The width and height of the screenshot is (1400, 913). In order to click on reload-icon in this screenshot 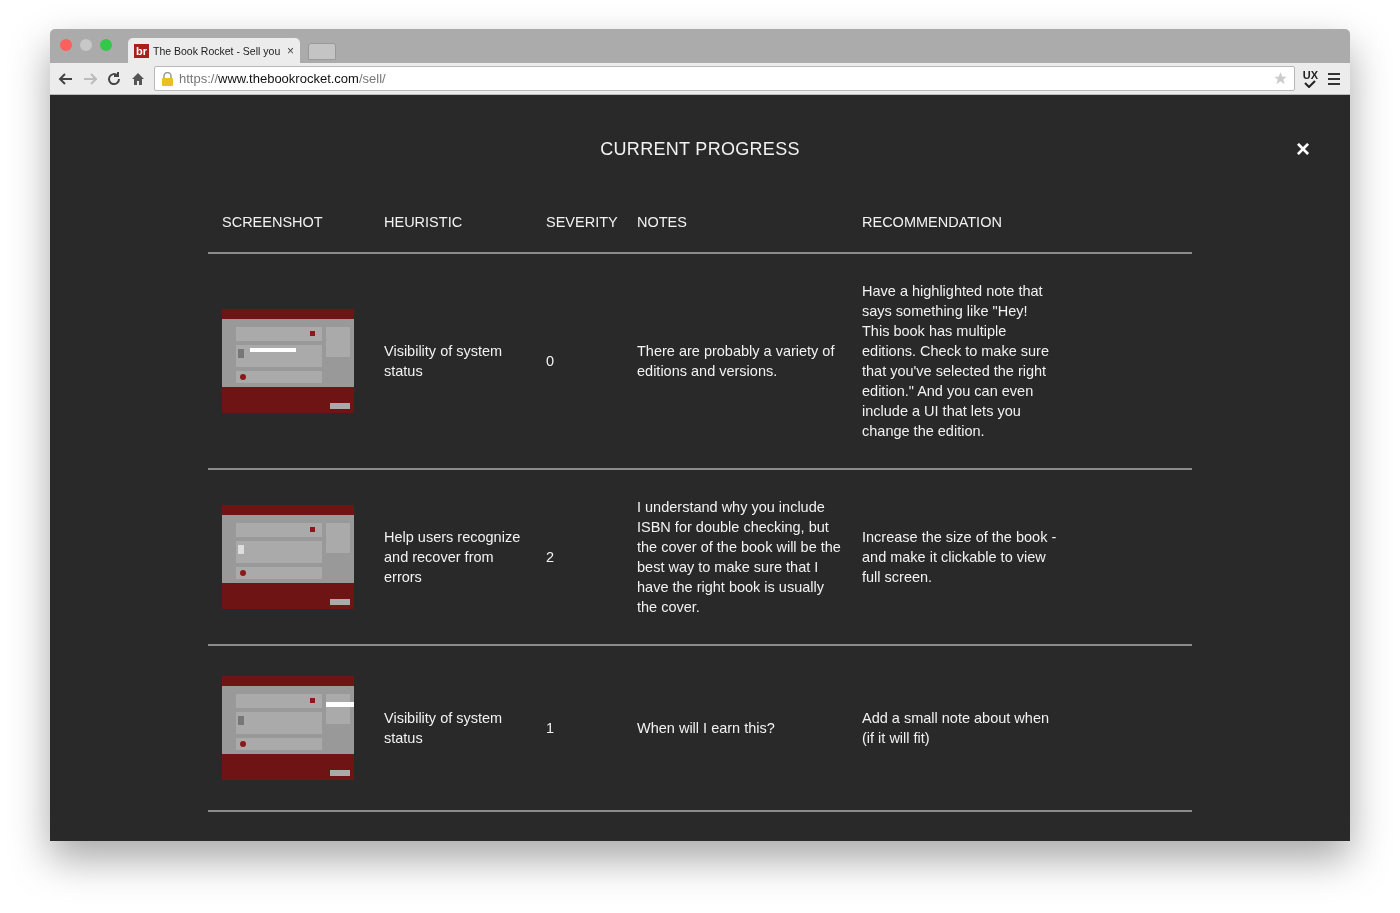, I will do `click(114, 78)`.